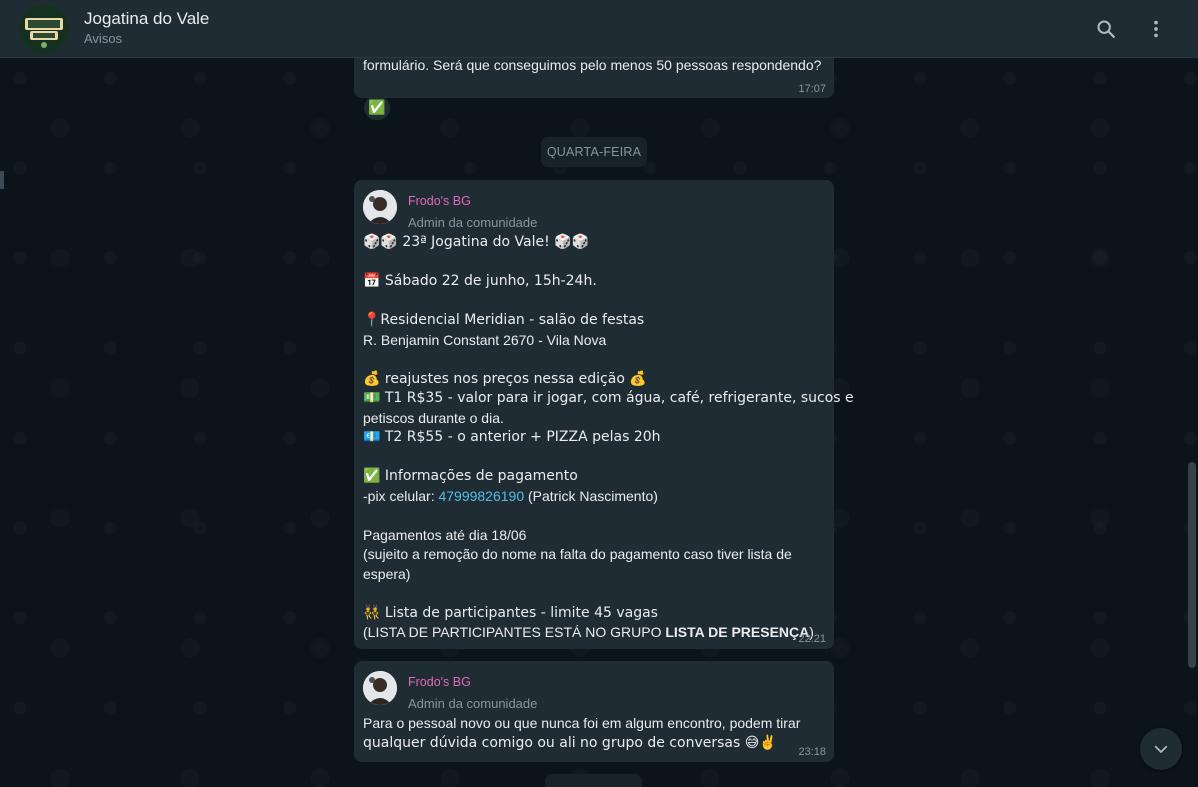 This screenshot has height=787, width=1198. What do you see at coordinates (485, 339) in the screenshot?
I see `message-line: R. Benjamin Constant 2670 - Vila Nova` at bounding box center [485, 339].